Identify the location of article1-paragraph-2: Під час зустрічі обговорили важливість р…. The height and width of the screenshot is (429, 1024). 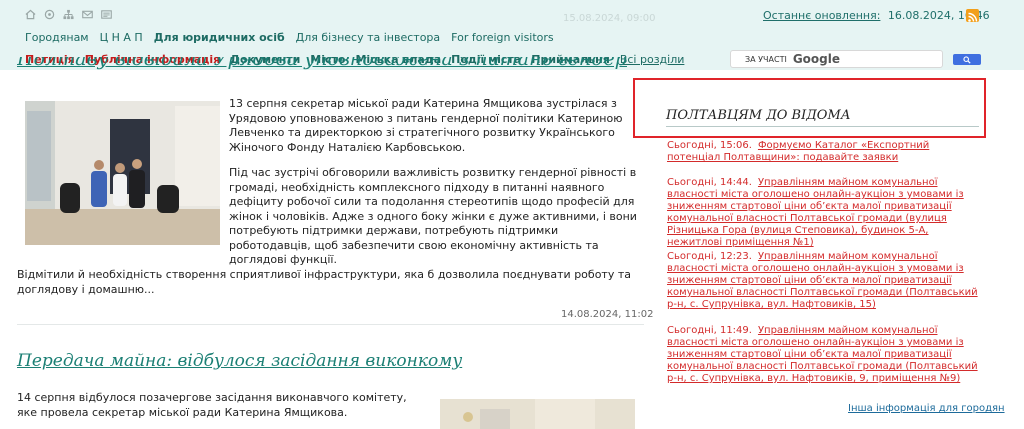
(433, 216).